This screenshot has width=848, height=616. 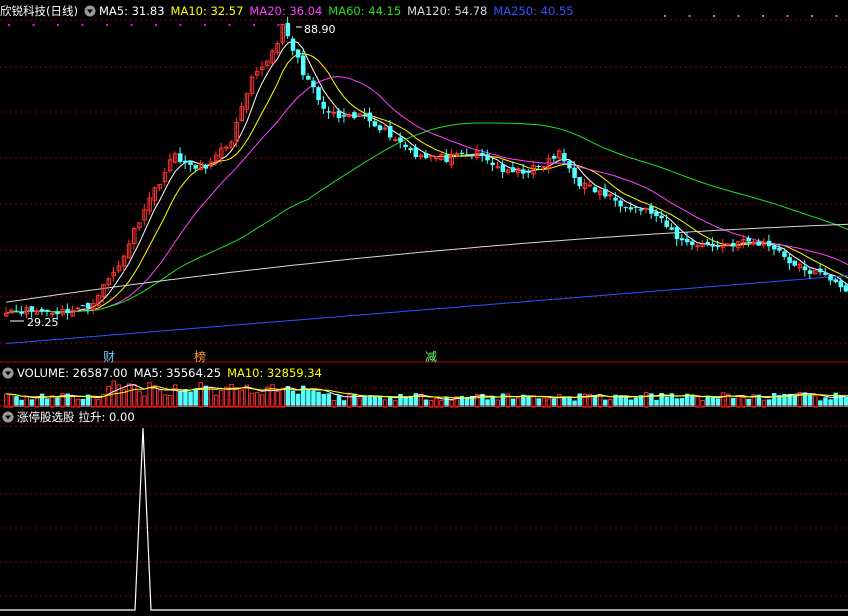 What do you see at coordinates (46, 417) in the screenshot?
I see `indicator-name: 涨停股选股` at bounding box center [46, 417].